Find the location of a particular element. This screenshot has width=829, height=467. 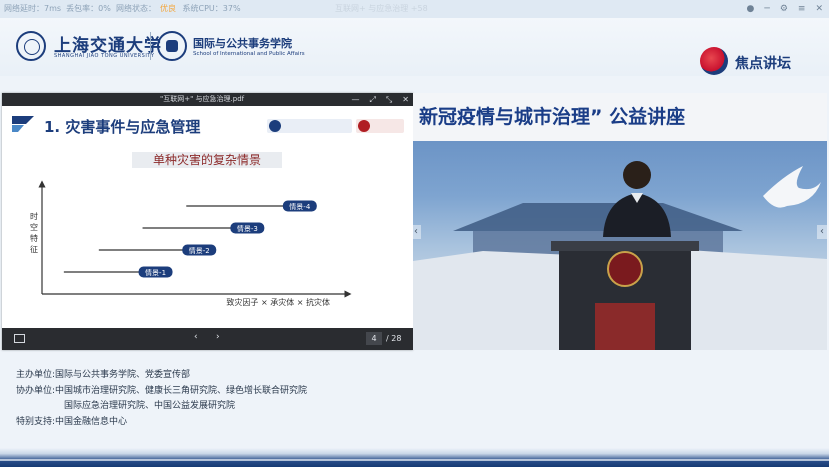

overlay-text: 互联网+ 与应急治理 +58 is located at coordinates (381, 8).